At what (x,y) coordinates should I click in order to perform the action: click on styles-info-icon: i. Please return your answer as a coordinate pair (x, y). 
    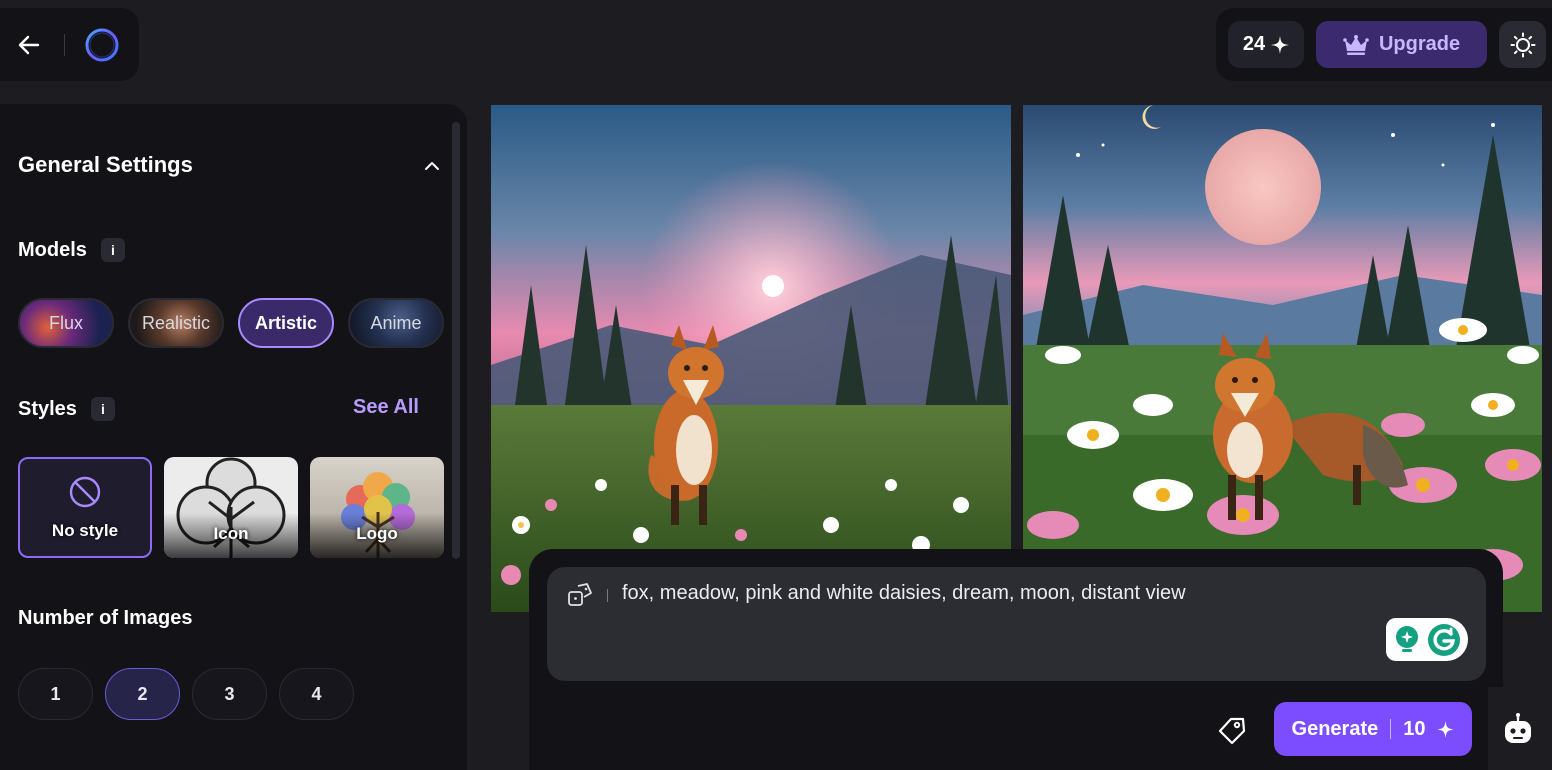
    Looking at the image, I should click on (102, 409).